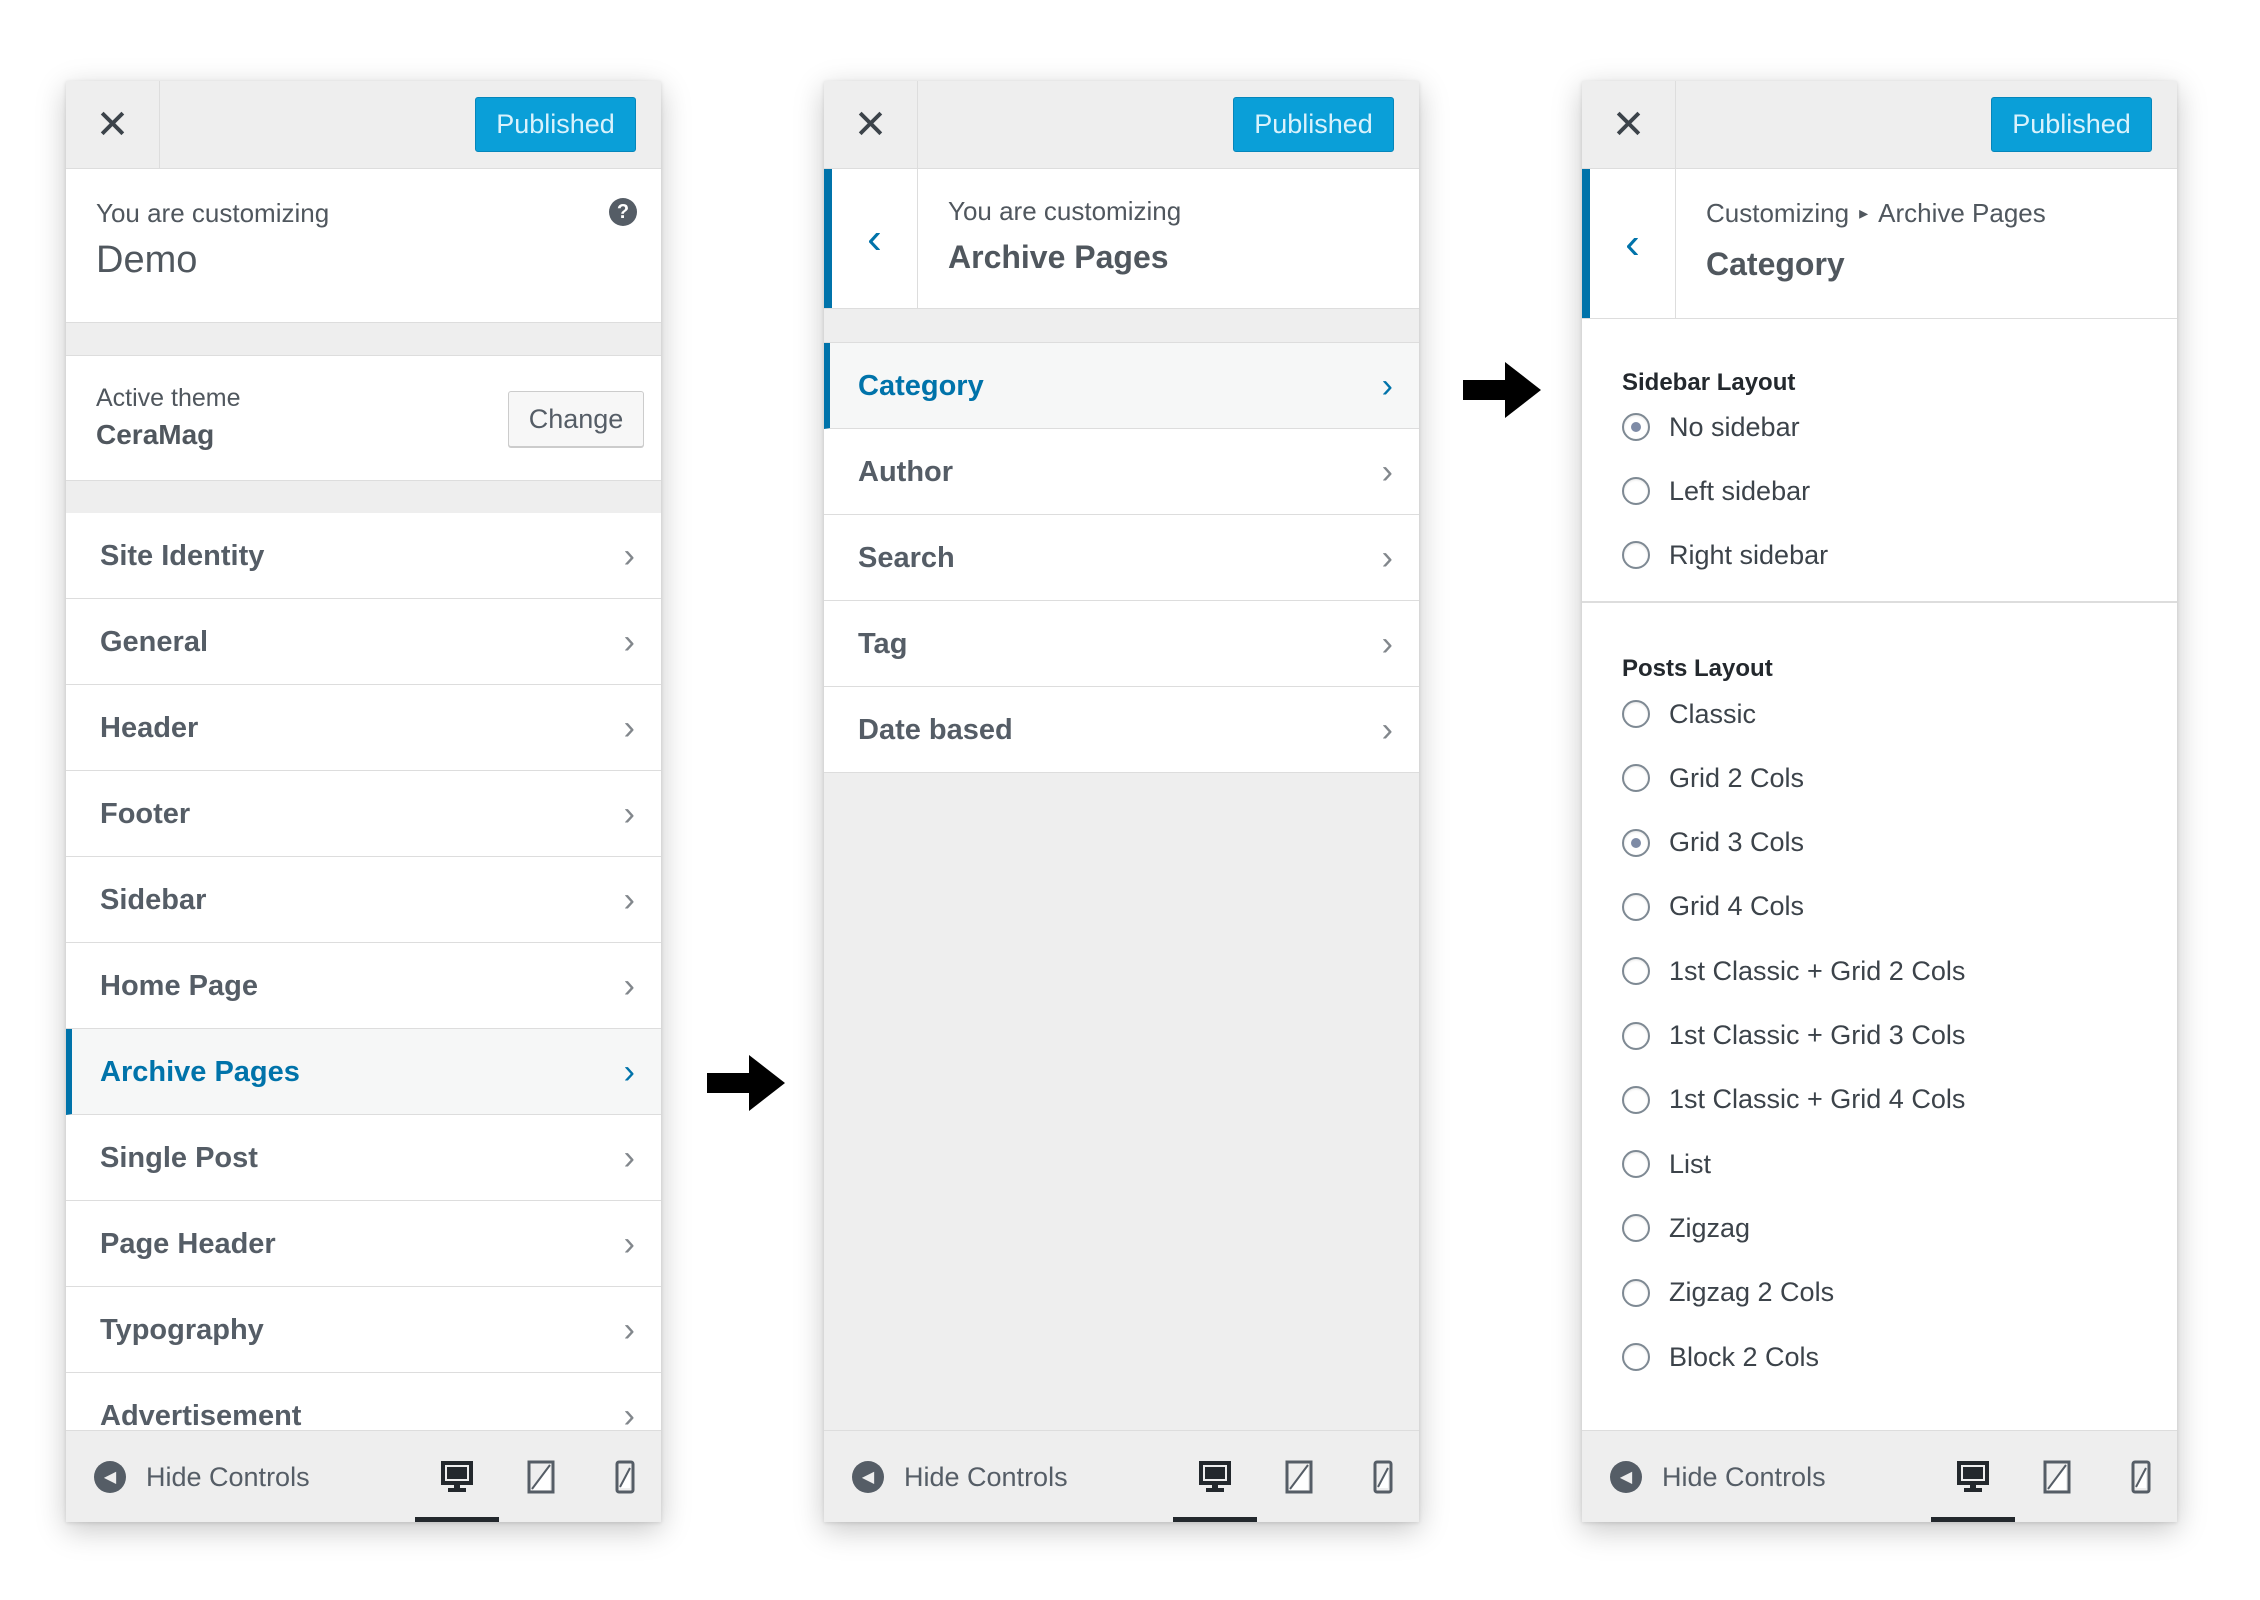 This screenshot has width=2260, height=1600. What do you see at coordinates (363, 814) in the screenshot?
I see `section-item-footer: Footer ›` at bounding box center [363, 814].